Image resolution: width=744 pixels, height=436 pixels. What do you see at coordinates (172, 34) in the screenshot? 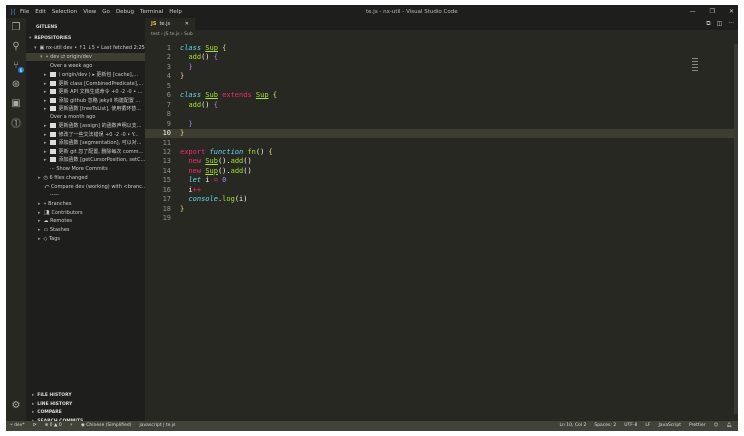
I see `breadcrumb: test › JS te.js › Sub` at bounding box center [172, 34].